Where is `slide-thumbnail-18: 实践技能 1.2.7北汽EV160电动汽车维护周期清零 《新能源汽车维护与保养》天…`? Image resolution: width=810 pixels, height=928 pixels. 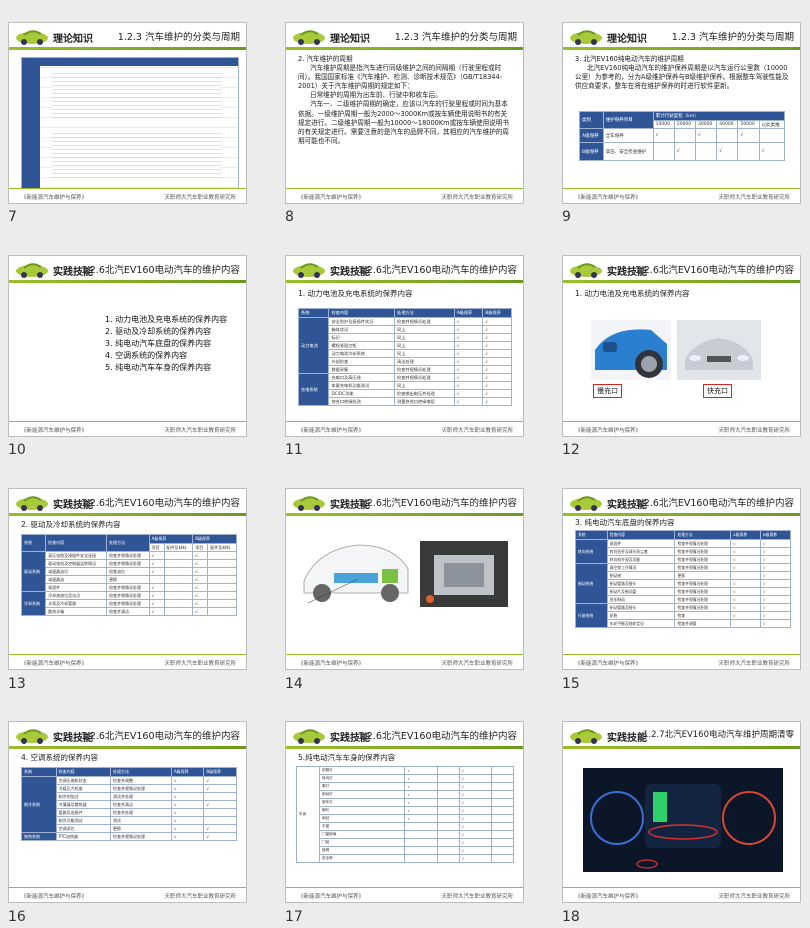 slide-thumbnail-18: 实践技能 1.2.7北汽EV160电动汽车维护周期清零 《新能源汽车维护与保养》天… is located at coordinates (681, 812).